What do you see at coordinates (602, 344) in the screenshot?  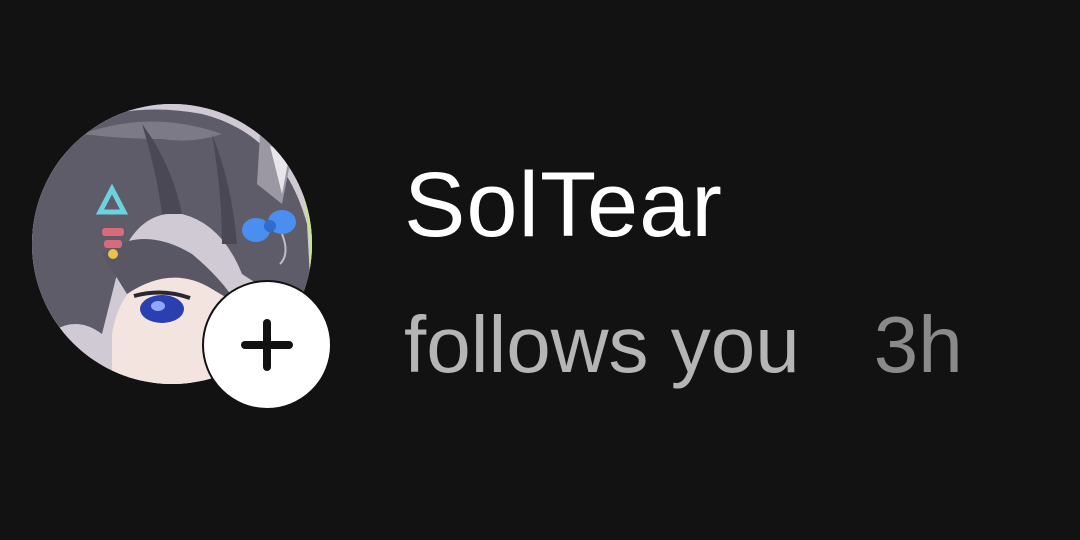 I see `activity-text: follows you` at bounding box center [602, 344].